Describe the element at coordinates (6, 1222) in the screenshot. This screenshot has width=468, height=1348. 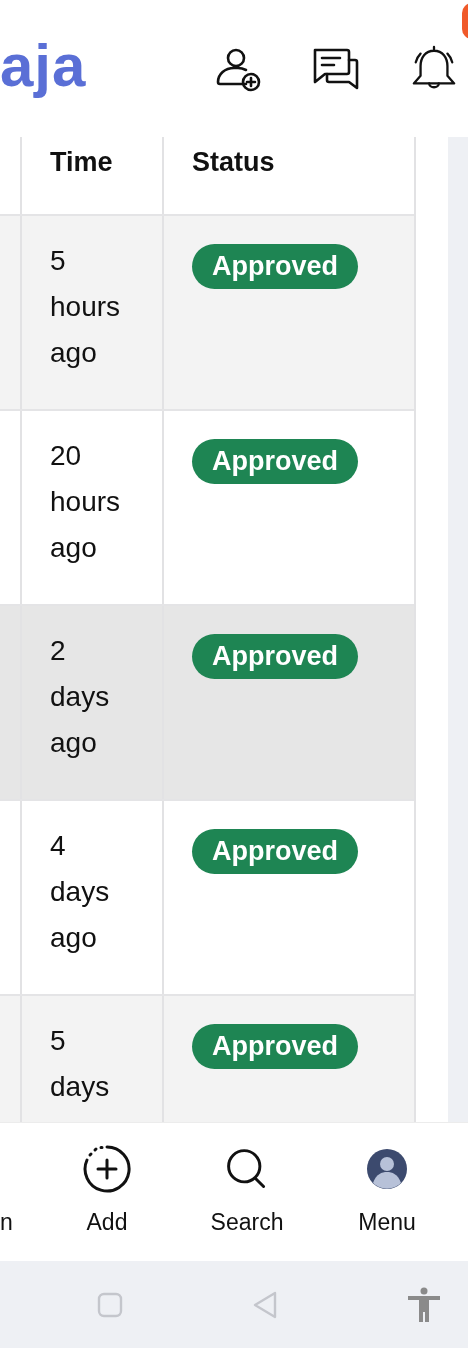
I see `nav-label: n` at that location.